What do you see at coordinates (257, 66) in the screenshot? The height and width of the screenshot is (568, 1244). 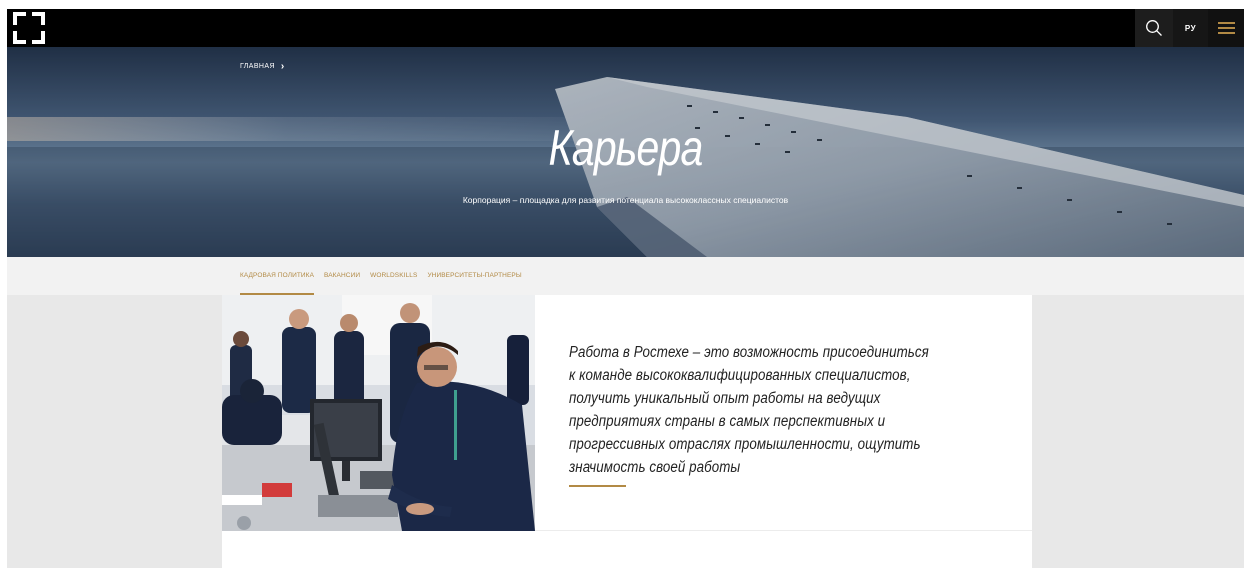 I see `breadcrumb-home-link: ГЛАВНАЯ` at bounding box center [257, 66].